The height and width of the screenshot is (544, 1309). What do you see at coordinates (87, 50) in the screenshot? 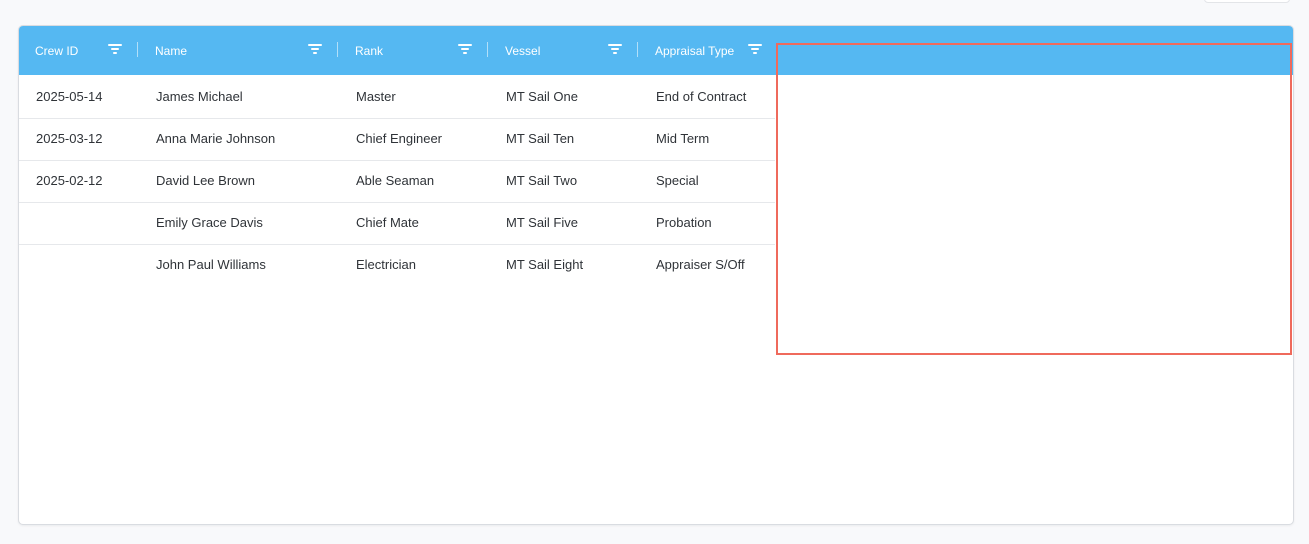
I see `column-header-crew-id: Crew ID` at bounding box center [87, 50].